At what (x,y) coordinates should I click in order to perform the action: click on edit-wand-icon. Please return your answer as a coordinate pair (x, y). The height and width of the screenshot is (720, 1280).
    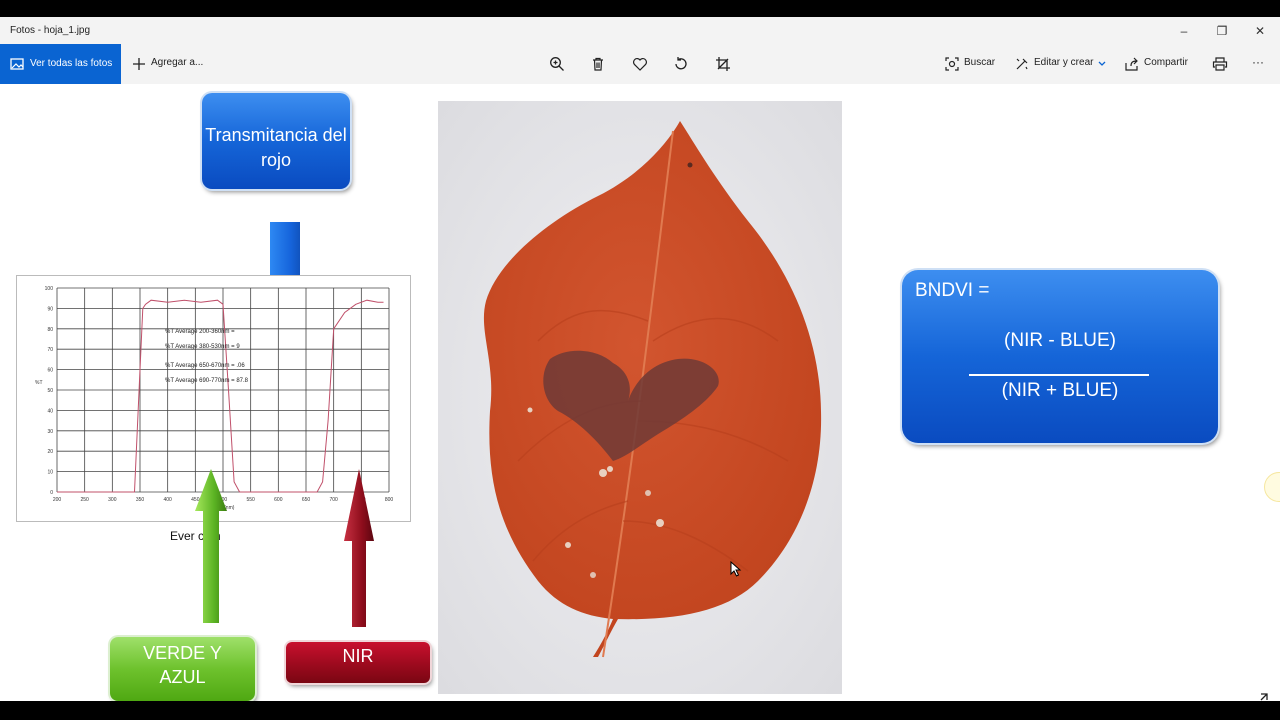
    Looking at the image, I should click on (1022, 64).